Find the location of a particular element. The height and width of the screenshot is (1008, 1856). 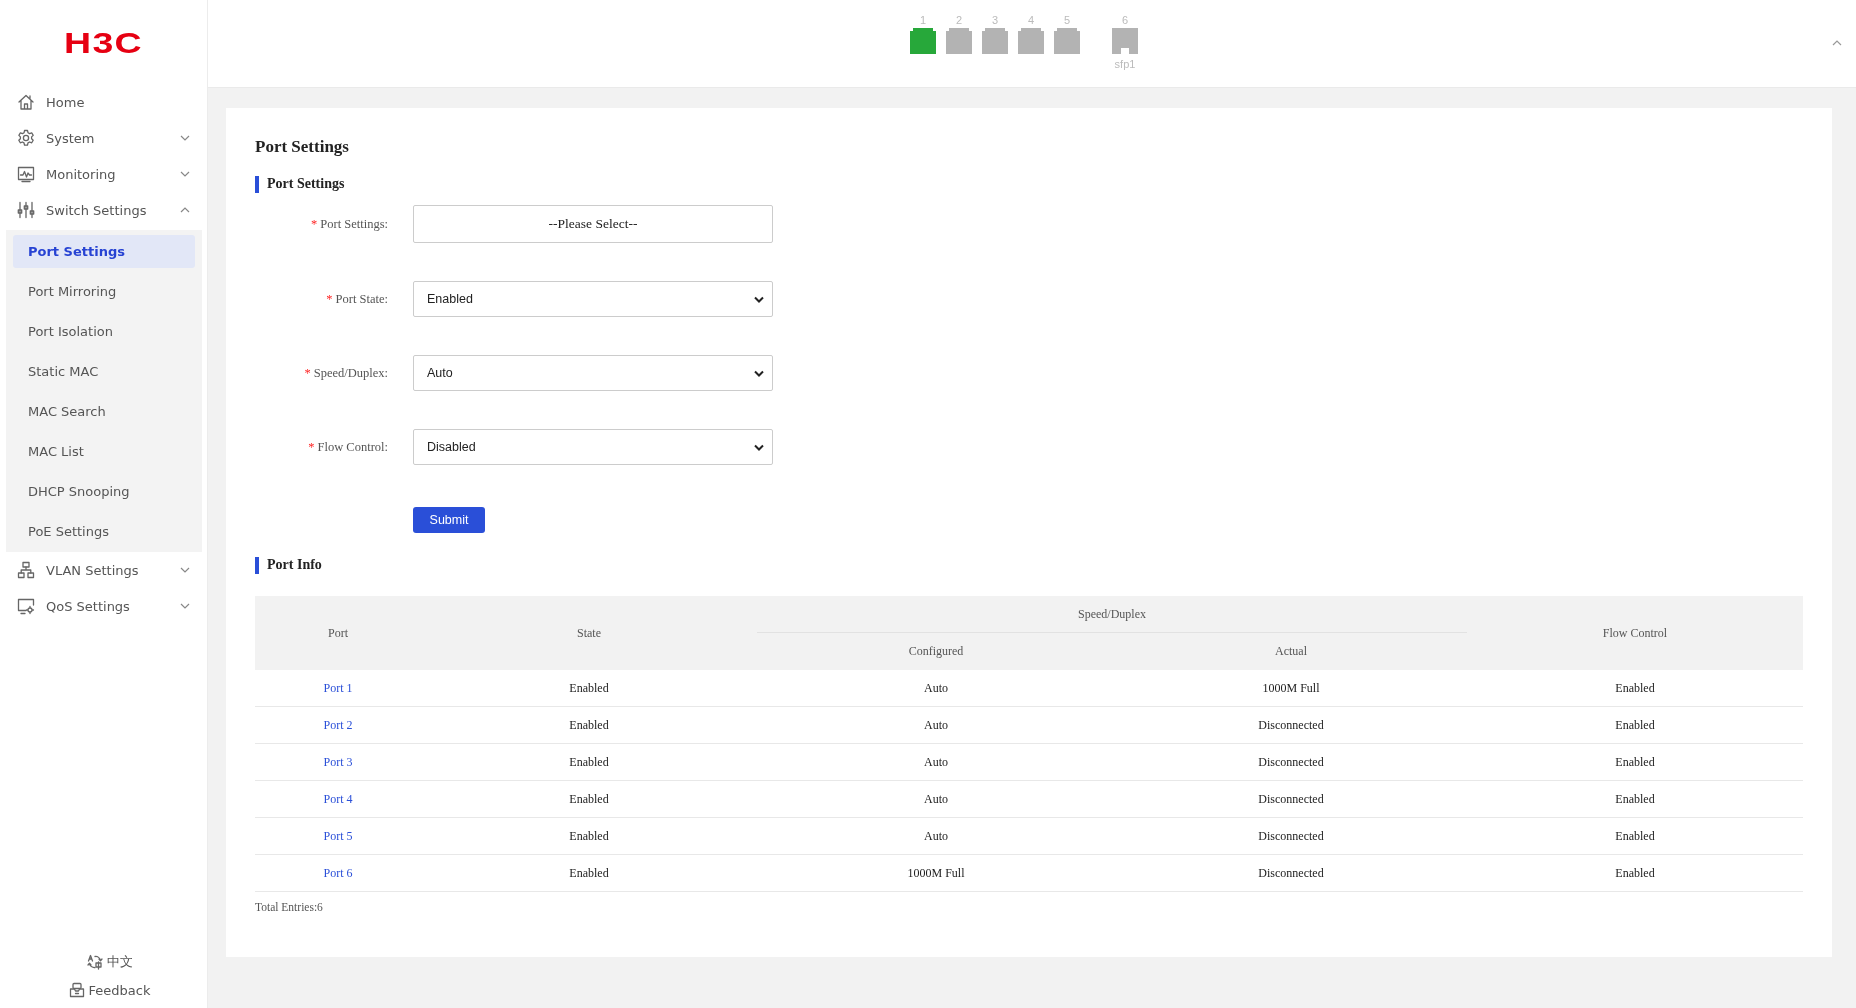

submenu-item: MAC Search is located at coordinates (104, 411).